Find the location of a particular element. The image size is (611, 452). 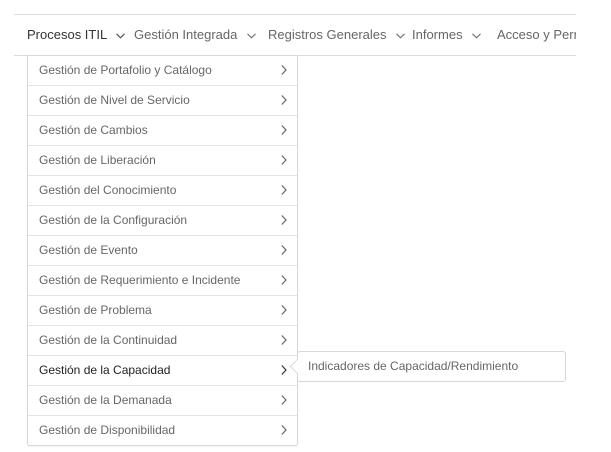

submenu-item-label: Indicadores de Capacidad/Rendimiento is located at coordinates (413, 366).